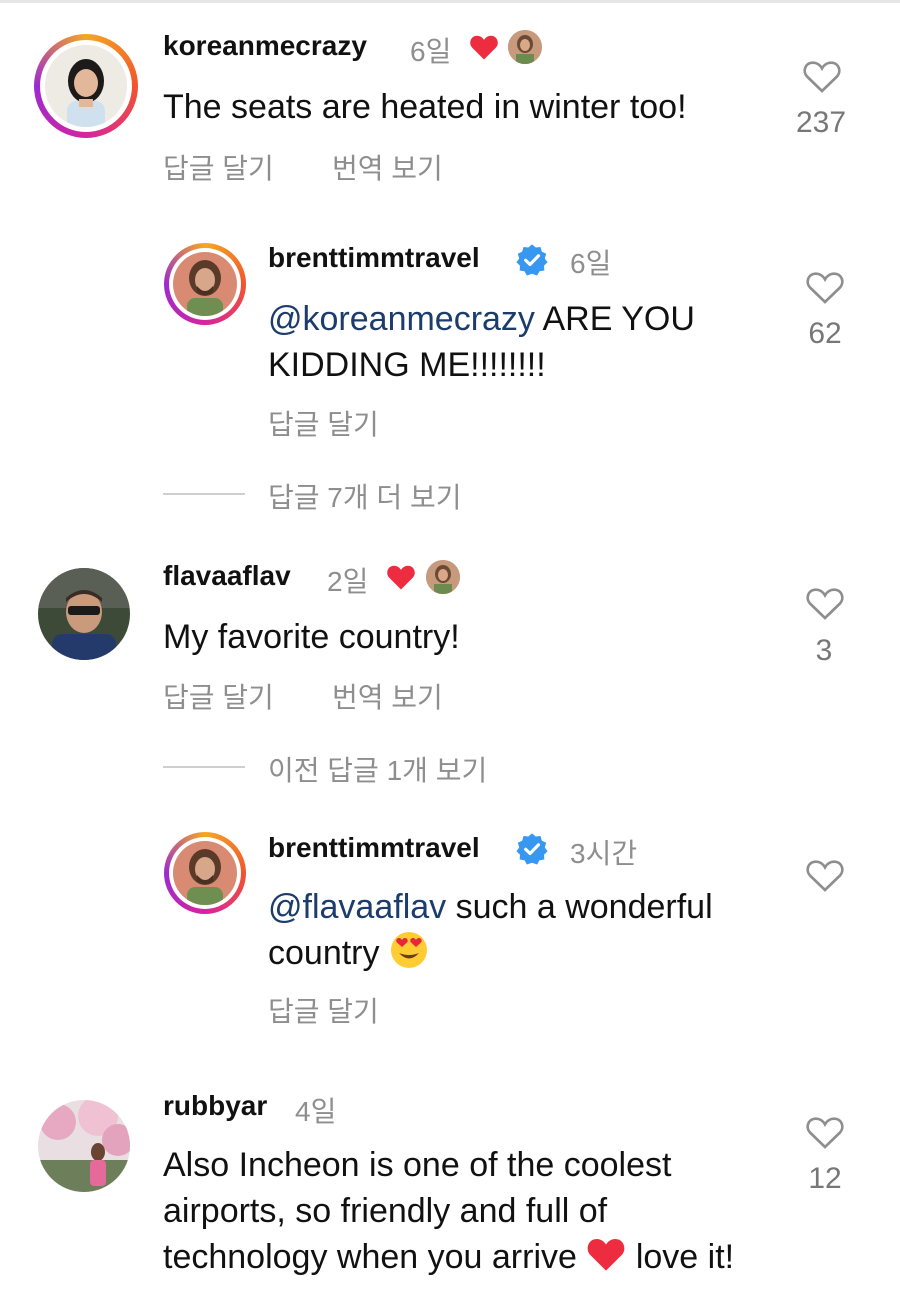  What do you see at coordinates (604, 853) in the screenshot?
I see `comment-time: 3시간` at bounding box center [604, 853].